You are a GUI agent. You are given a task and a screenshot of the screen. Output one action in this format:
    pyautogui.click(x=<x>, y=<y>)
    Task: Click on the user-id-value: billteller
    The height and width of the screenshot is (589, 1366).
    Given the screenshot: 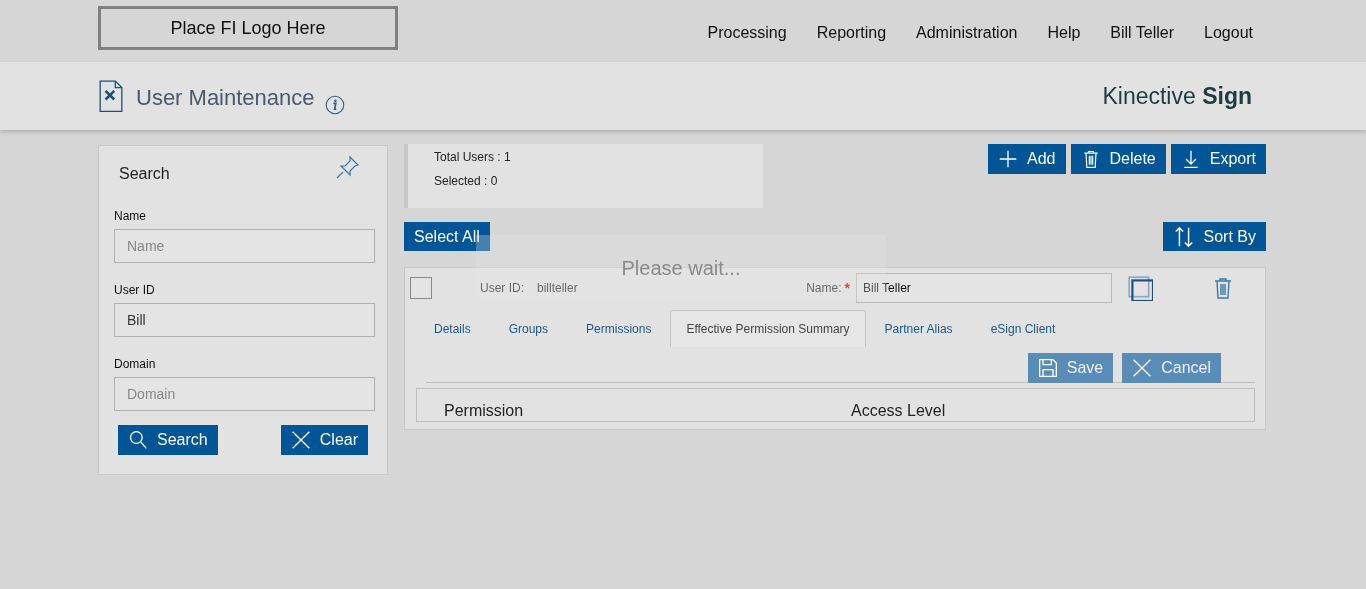 What is the action you would take?
    pyautogui.click(x=557, y=288)
    